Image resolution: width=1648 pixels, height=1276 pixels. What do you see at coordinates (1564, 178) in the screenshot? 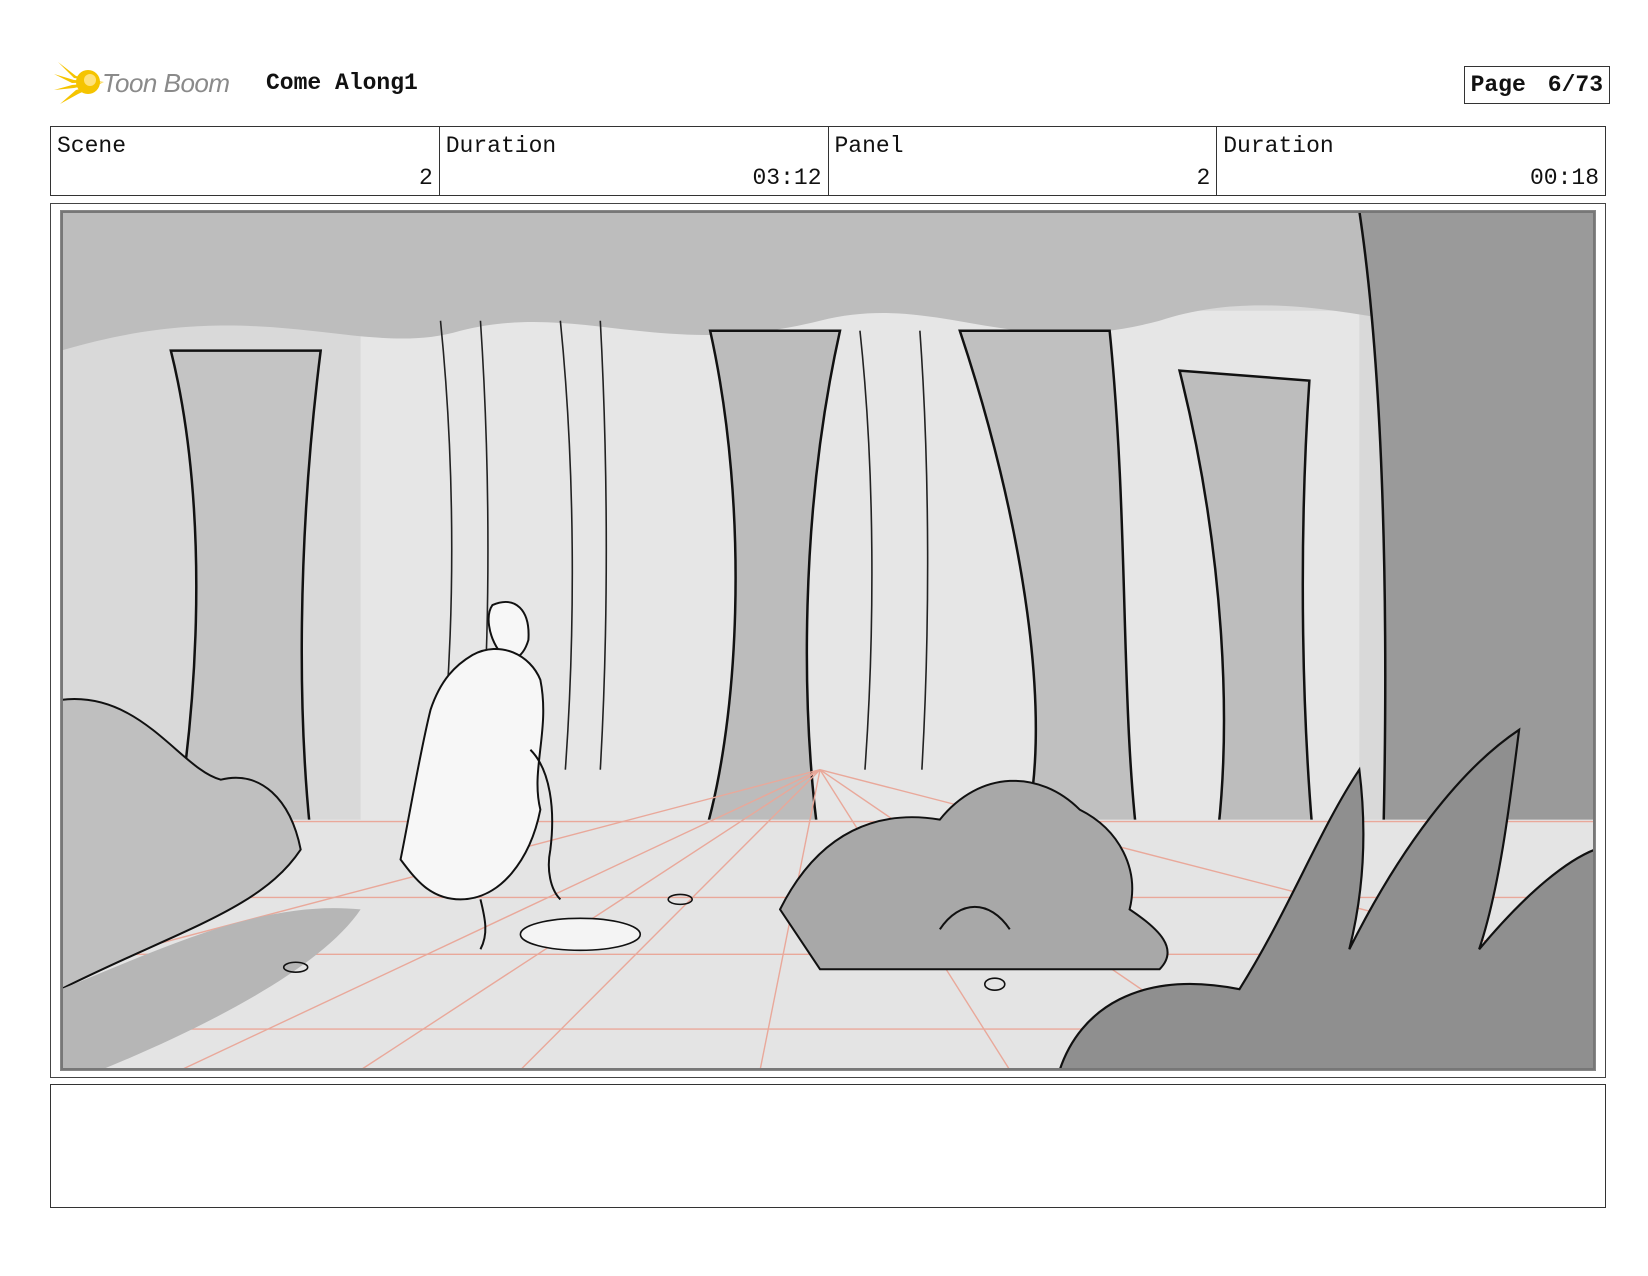
I see `panel-duration-value: 00:18` at bounding box center [1564, 178].